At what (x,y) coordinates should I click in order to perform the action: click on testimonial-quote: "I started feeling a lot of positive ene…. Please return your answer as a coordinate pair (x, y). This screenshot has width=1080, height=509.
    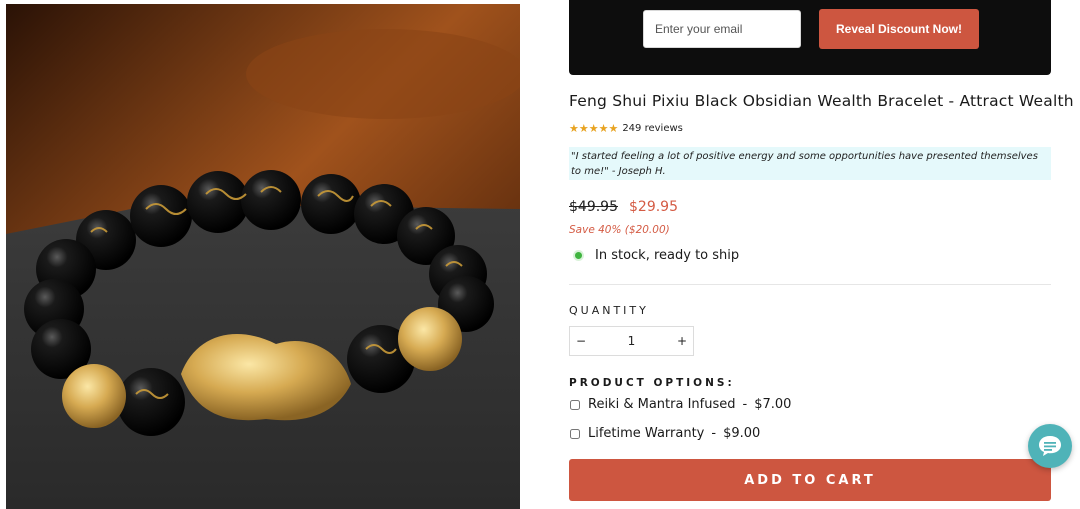
    Looking at the image, I should click on (810, 163).